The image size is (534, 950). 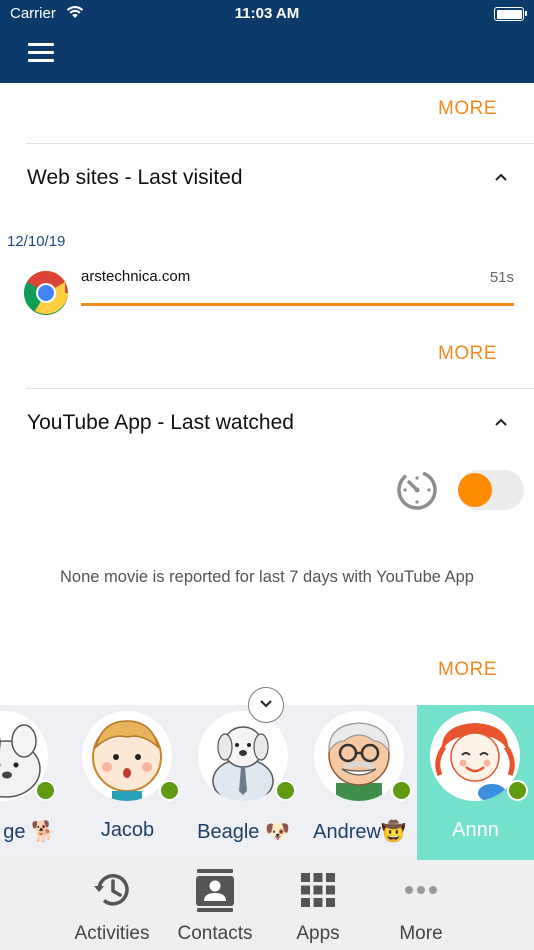 I want to click on site-name: arstechnica.com, so click(x=136, y=276).